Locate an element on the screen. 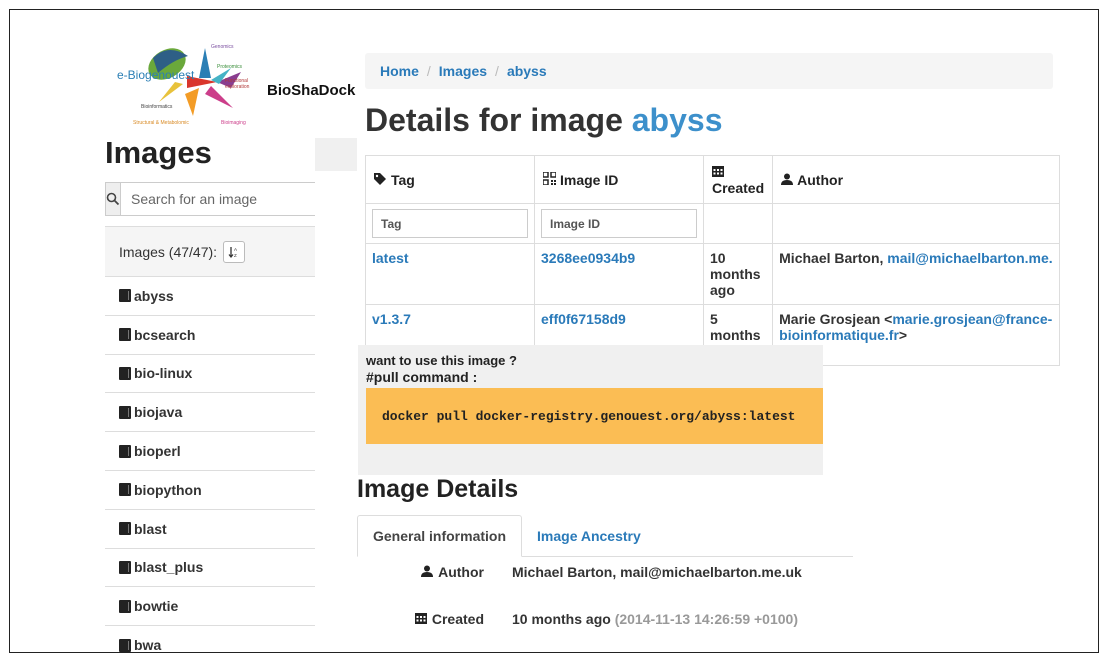 The image size is (1107, 661). list-item-label: bwa is located at coordinates (148, 645).